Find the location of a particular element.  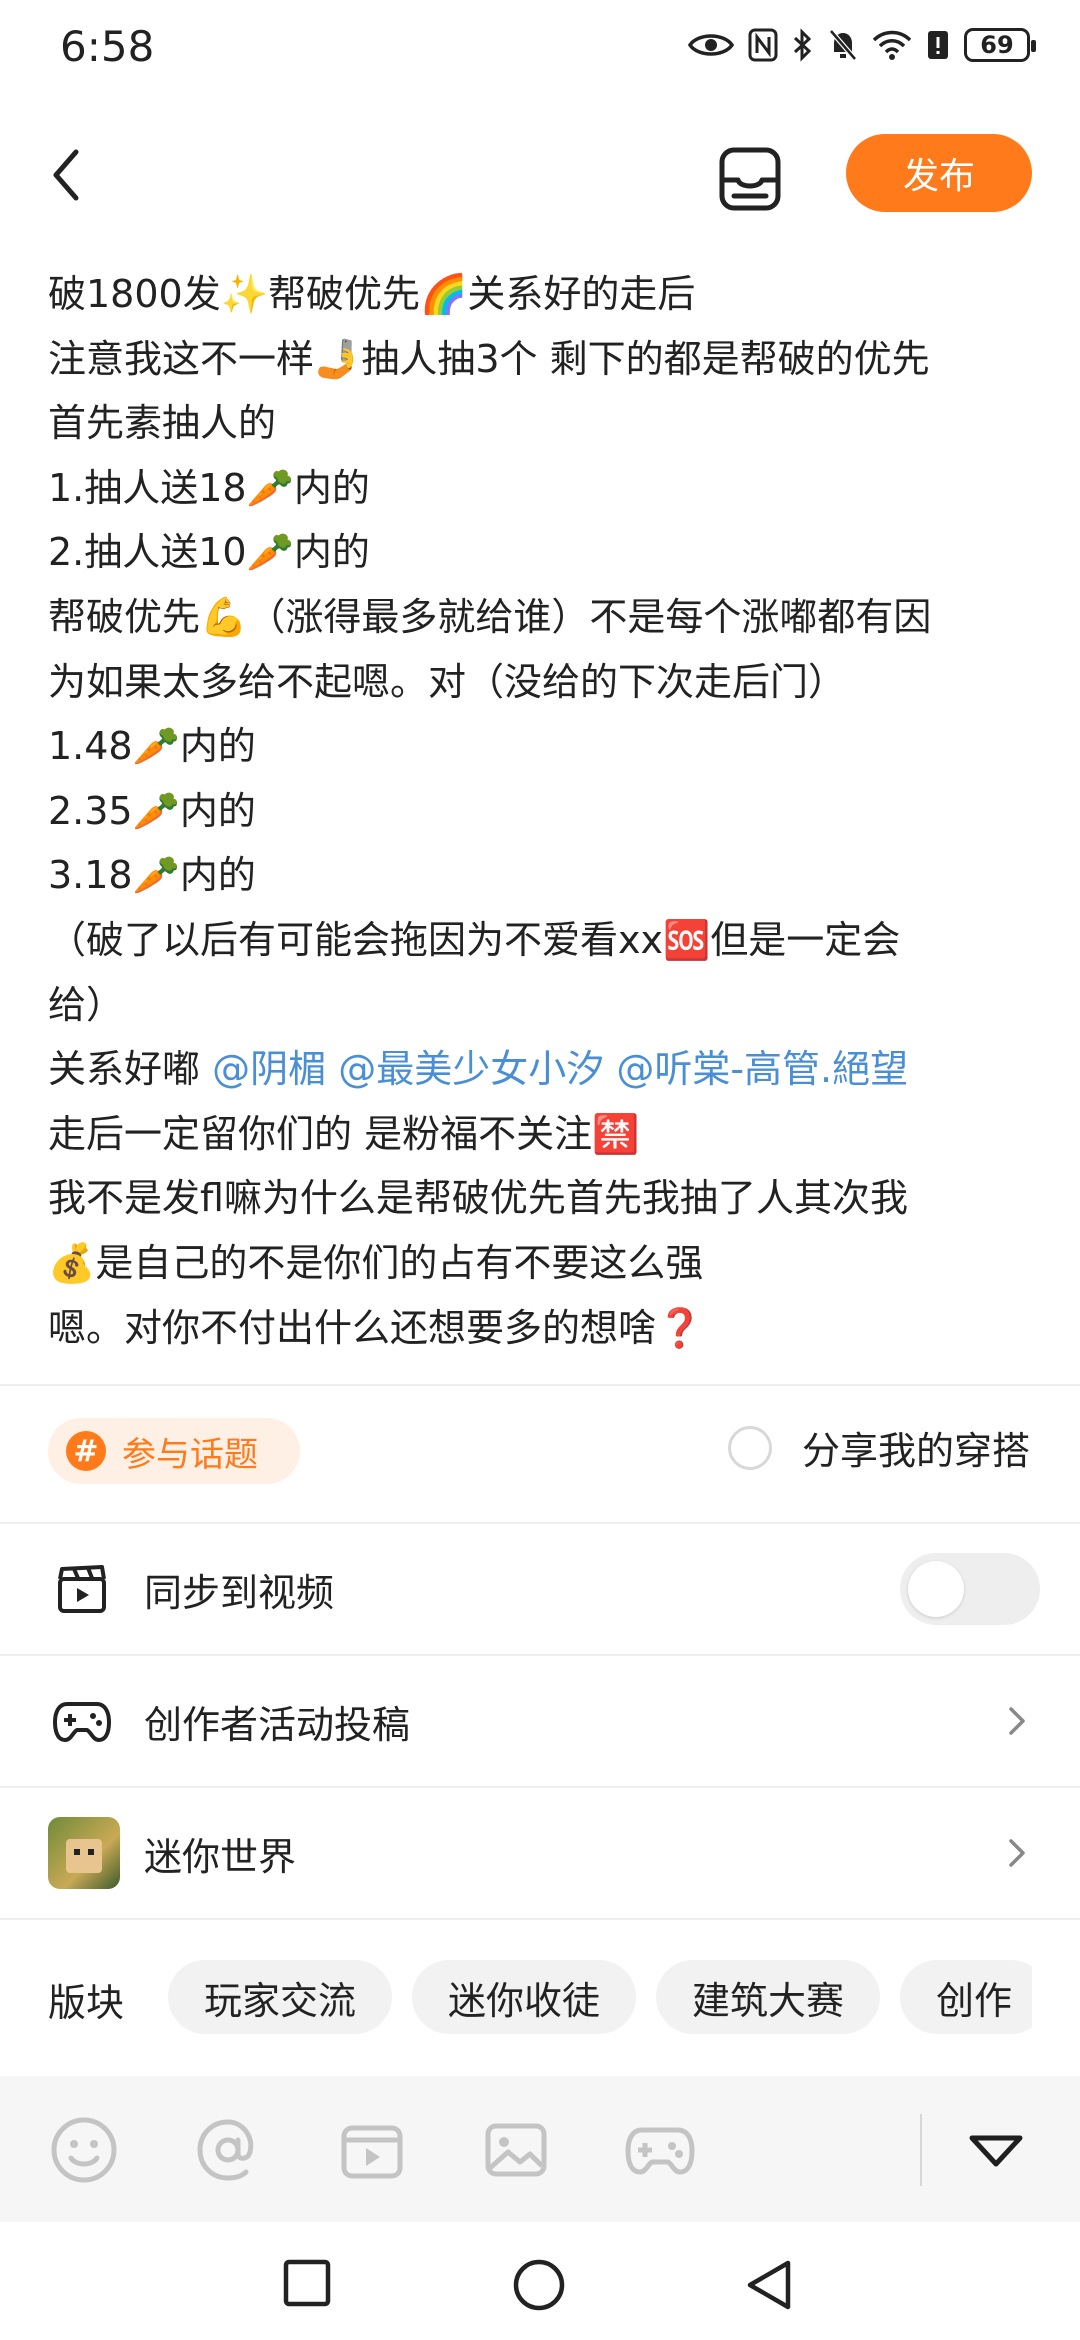

post-line: 首先素抽人的 is located at coordinates (162, 423).